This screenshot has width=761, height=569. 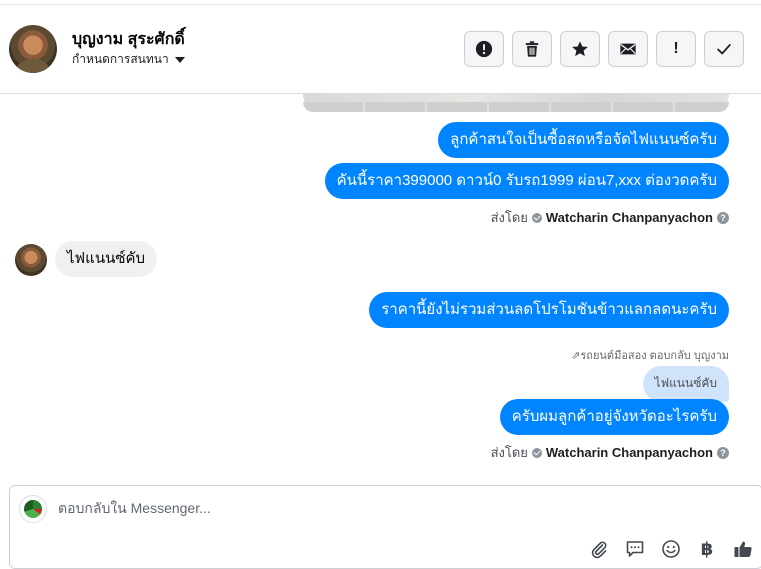 I want to click on caret-down-icon, so click(x=179, y=59).